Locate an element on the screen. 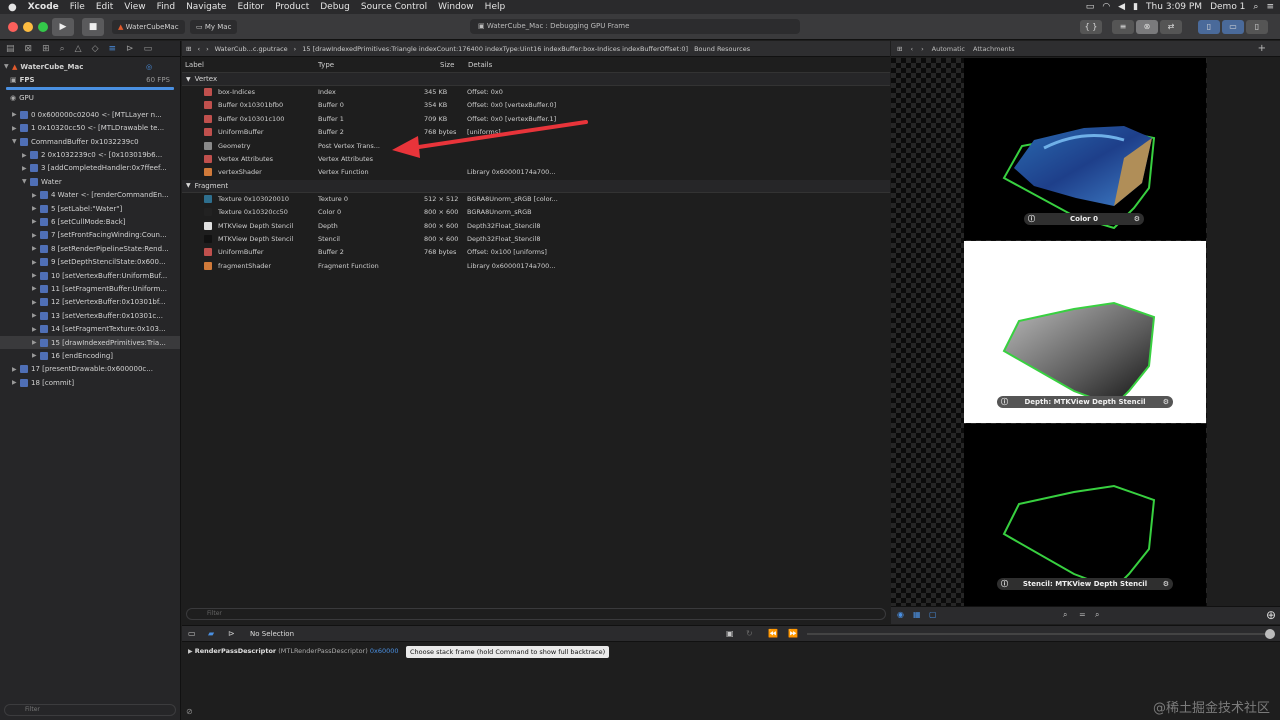  jump-bound-resources: Bound Resources is located at coordinates (722, 49).